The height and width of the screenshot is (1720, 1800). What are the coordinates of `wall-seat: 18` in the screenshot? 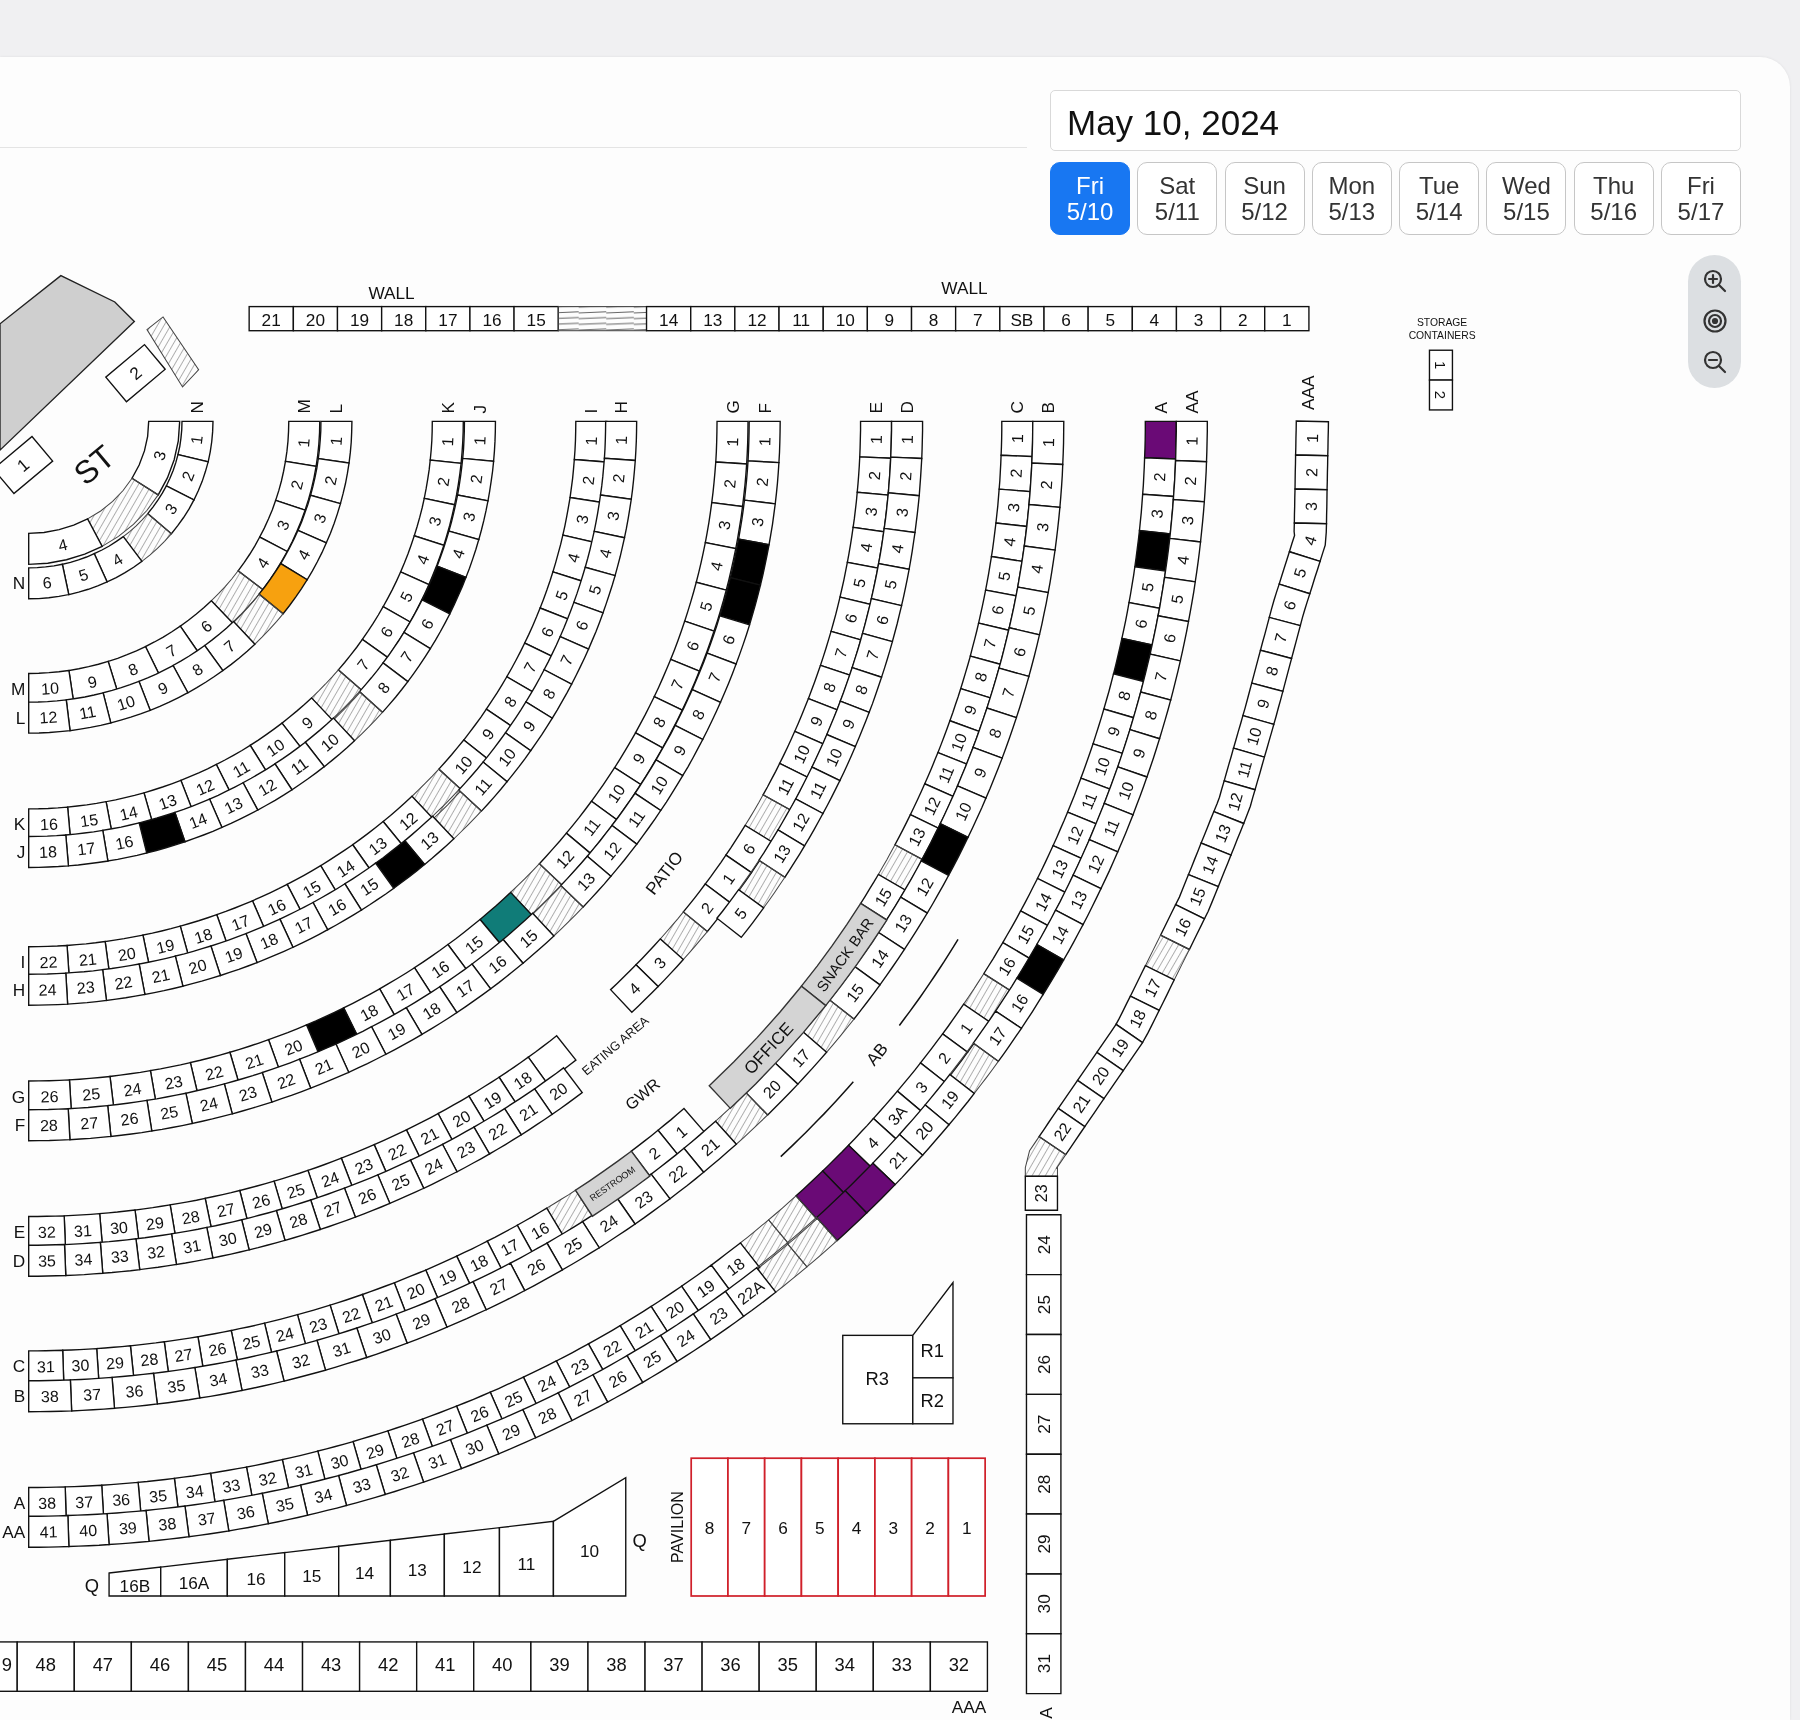 It's located at (403, 318).